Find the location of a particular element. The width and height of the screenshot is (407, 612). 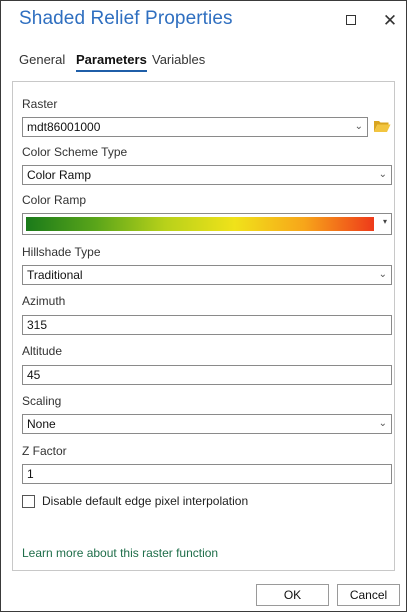

tab-variables: Variables is located at coordinates (178, 59).